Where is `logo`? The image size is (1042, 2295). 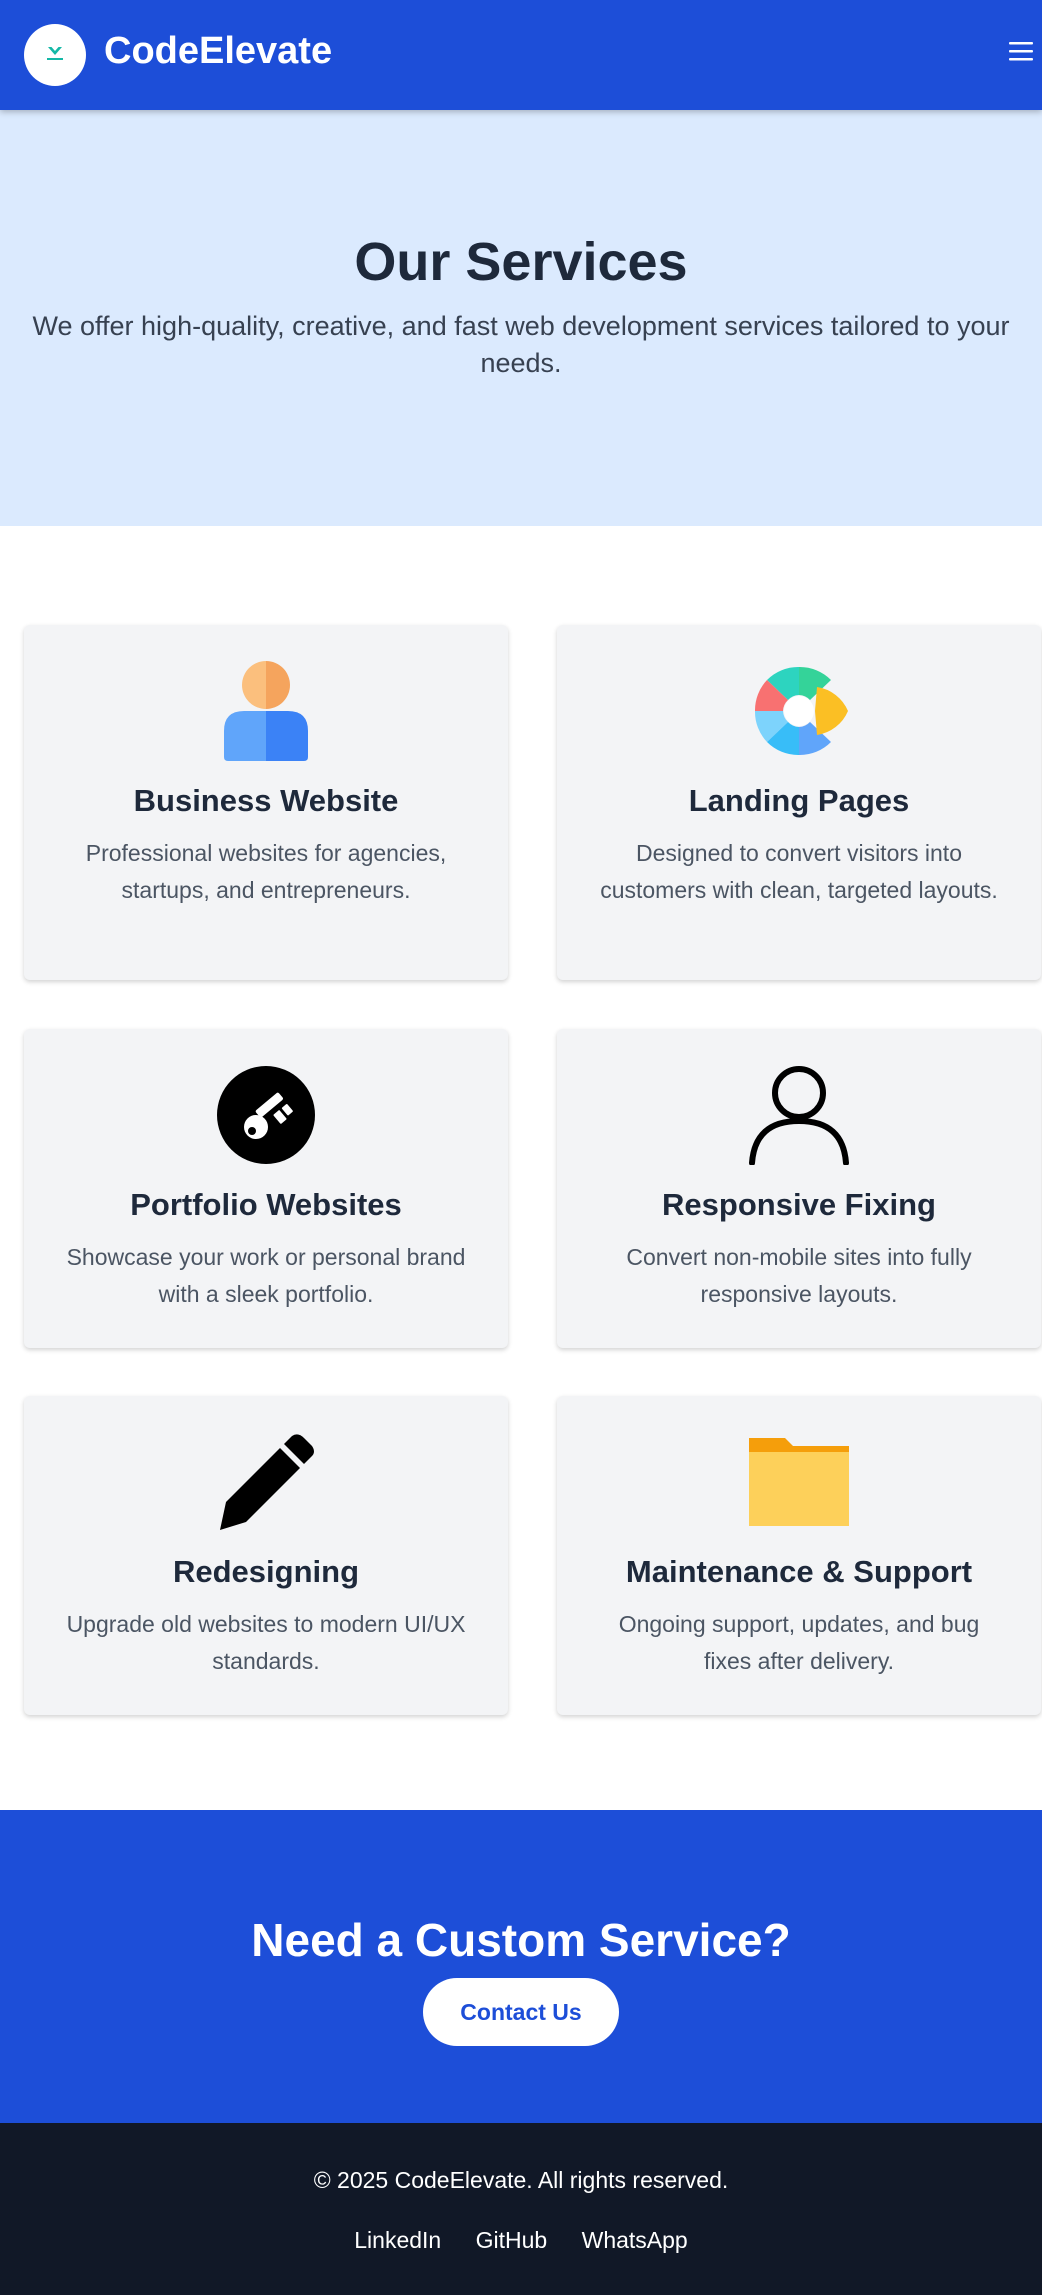
logo is located at coordinates (55, 55).